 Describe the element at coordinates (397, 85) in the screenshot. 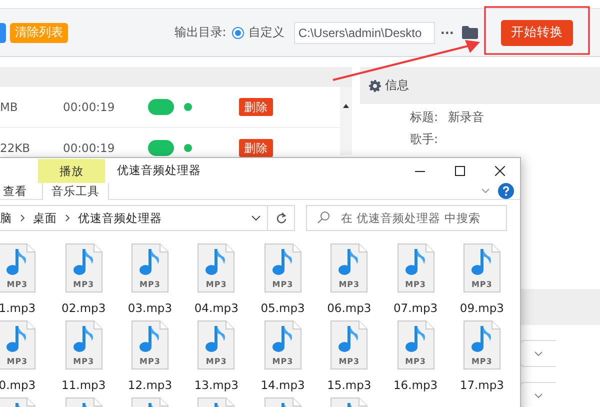

I see `info-title: 信息` at that location.